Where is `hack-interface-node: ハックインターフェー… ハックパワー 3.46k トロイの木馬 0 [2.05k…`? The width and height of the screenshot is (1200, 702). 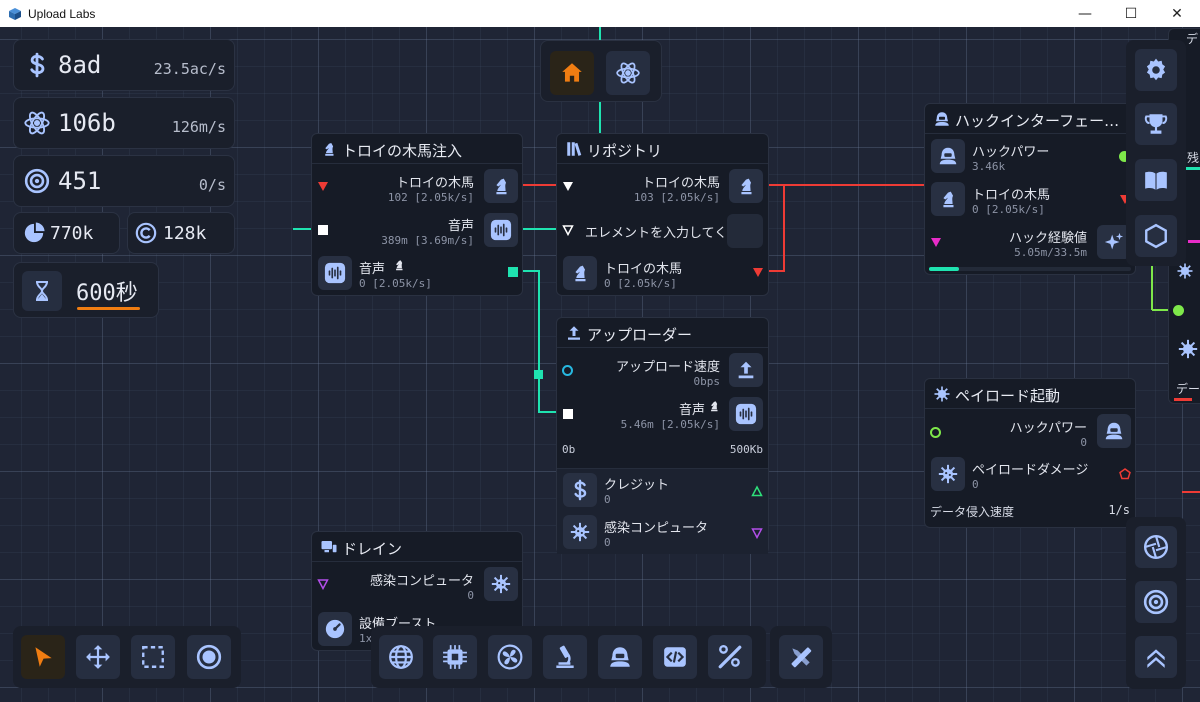 hack-interface-node: ハックインターフェー… ハックパワー 3.46k トロイの木馬 0 [2.05k… is located at coordinates (1030, 189).